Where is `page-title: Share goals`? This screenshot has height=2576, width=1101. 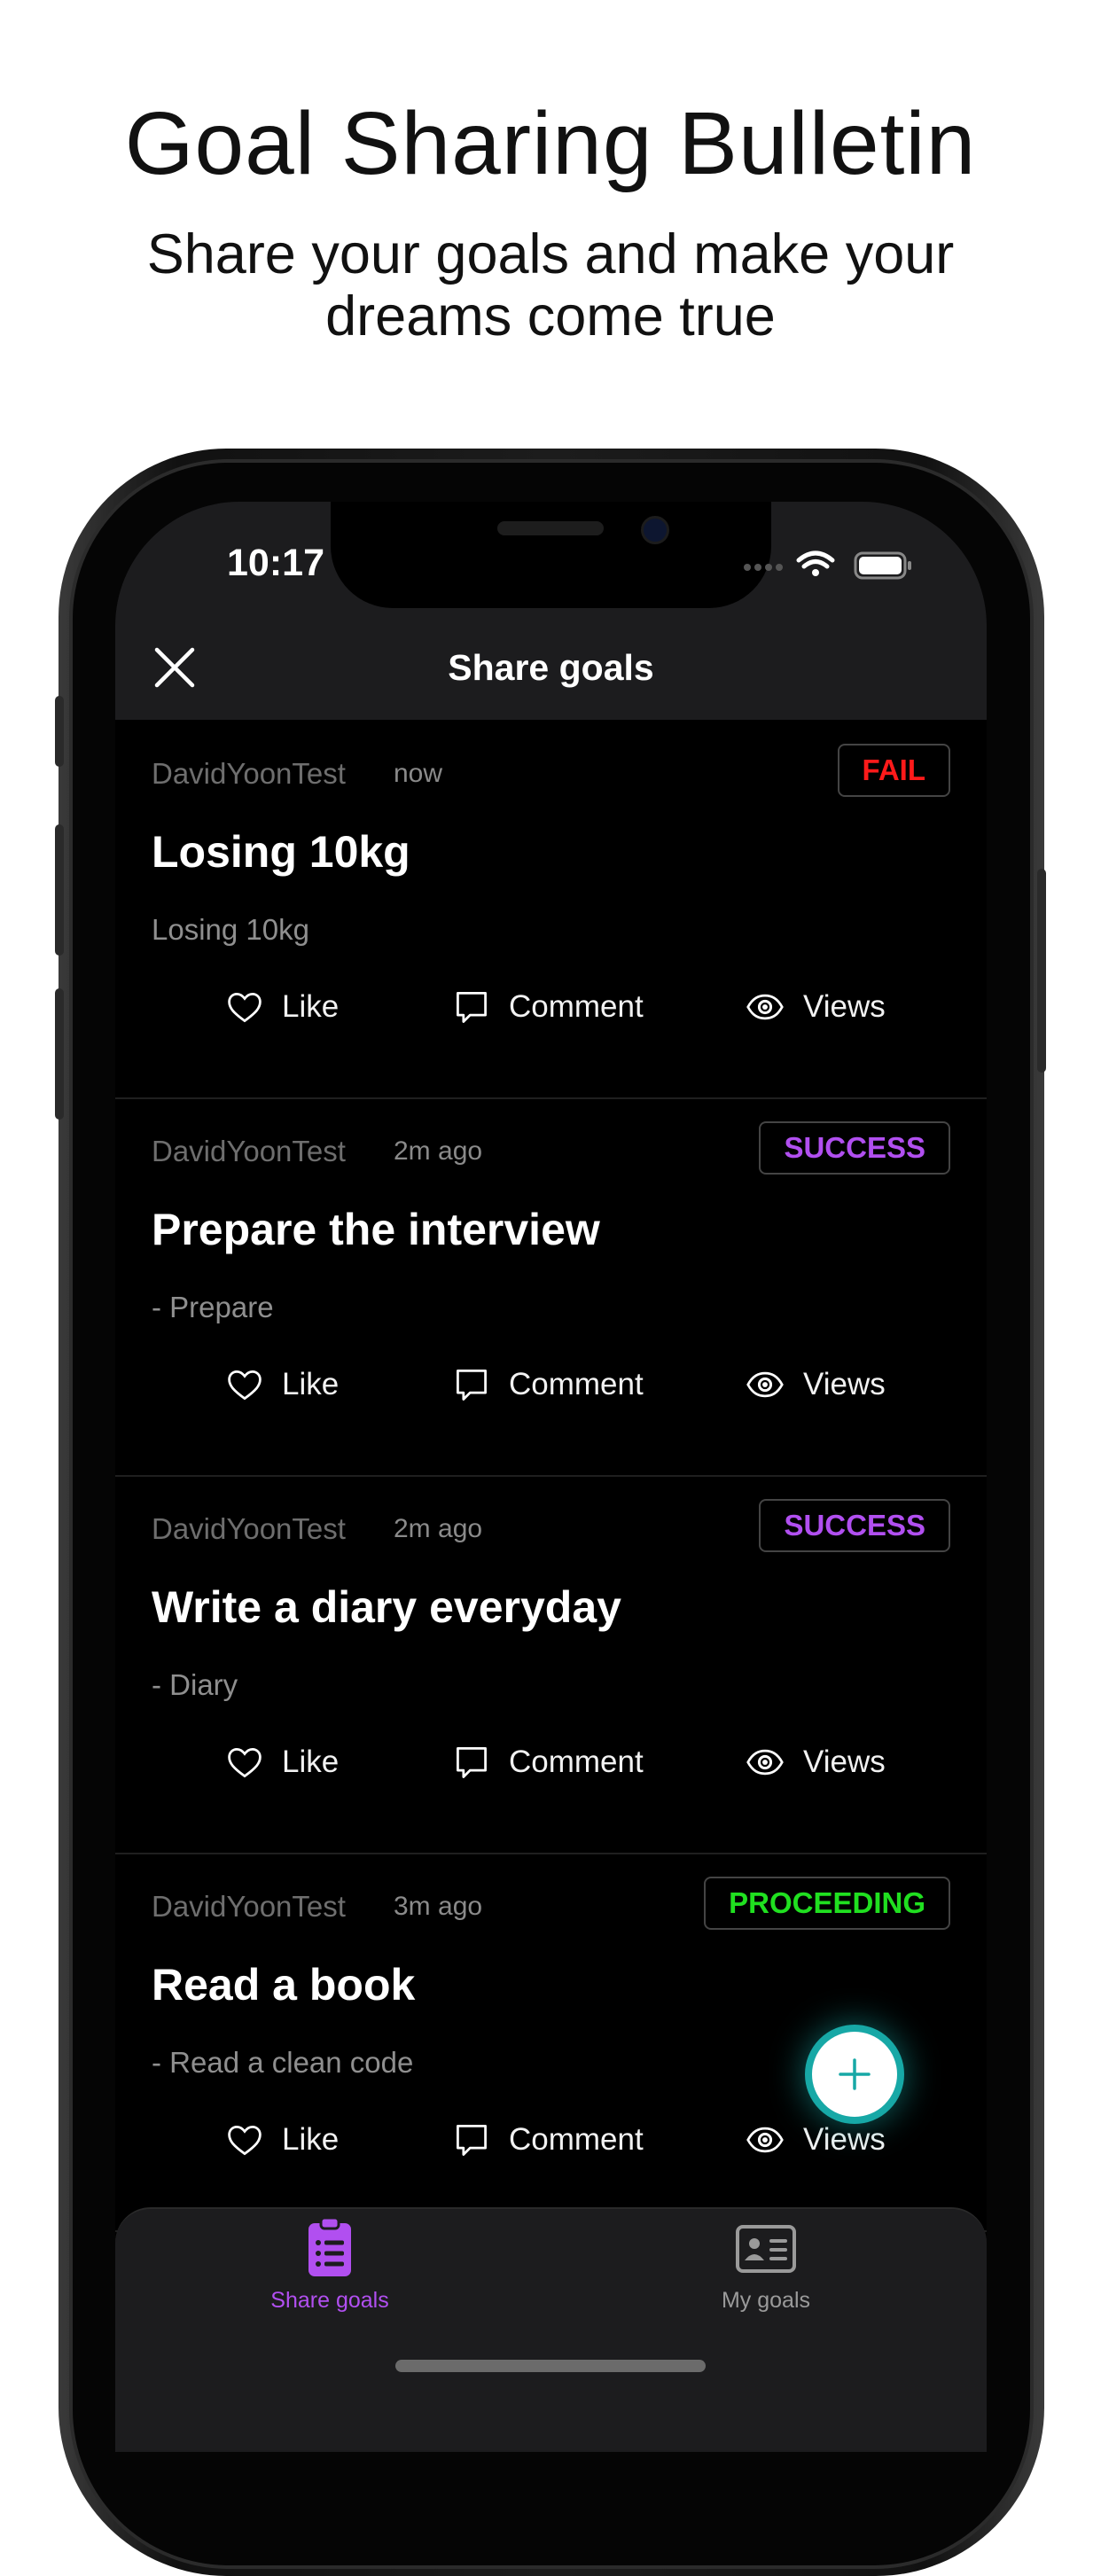
page-title: Share goals is located at coordinates (551, 667).